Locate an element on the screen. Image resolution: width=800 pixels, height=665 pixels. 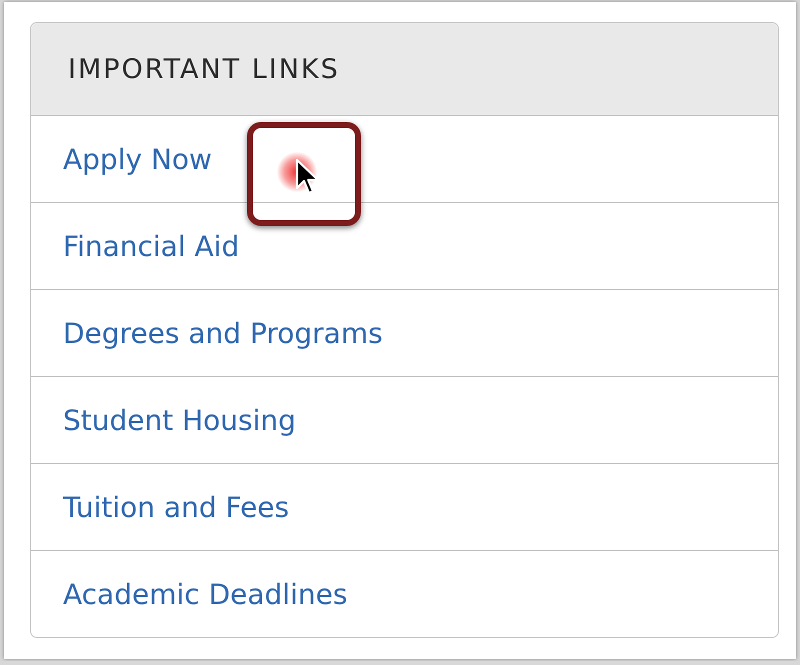
panel-title: IMPORTANT LINKS is located at coordinates (204, 69).